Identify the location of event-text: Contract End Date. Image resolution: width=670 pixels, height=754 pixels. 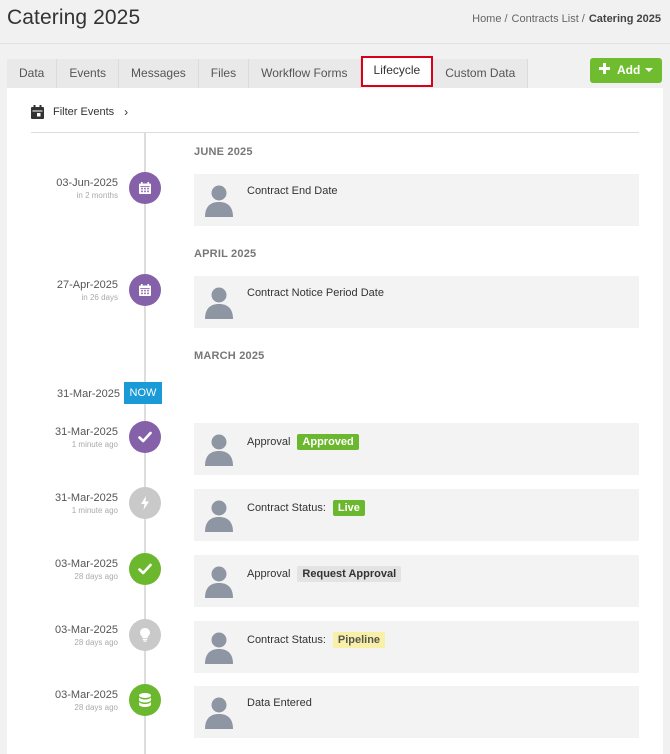
(292, 191).